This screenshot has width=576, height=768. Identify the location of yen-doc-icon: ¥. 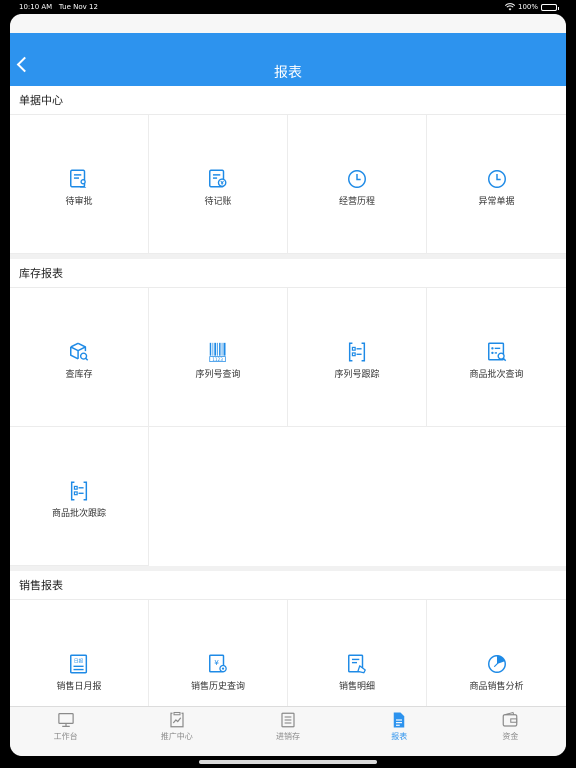
(218, 663).